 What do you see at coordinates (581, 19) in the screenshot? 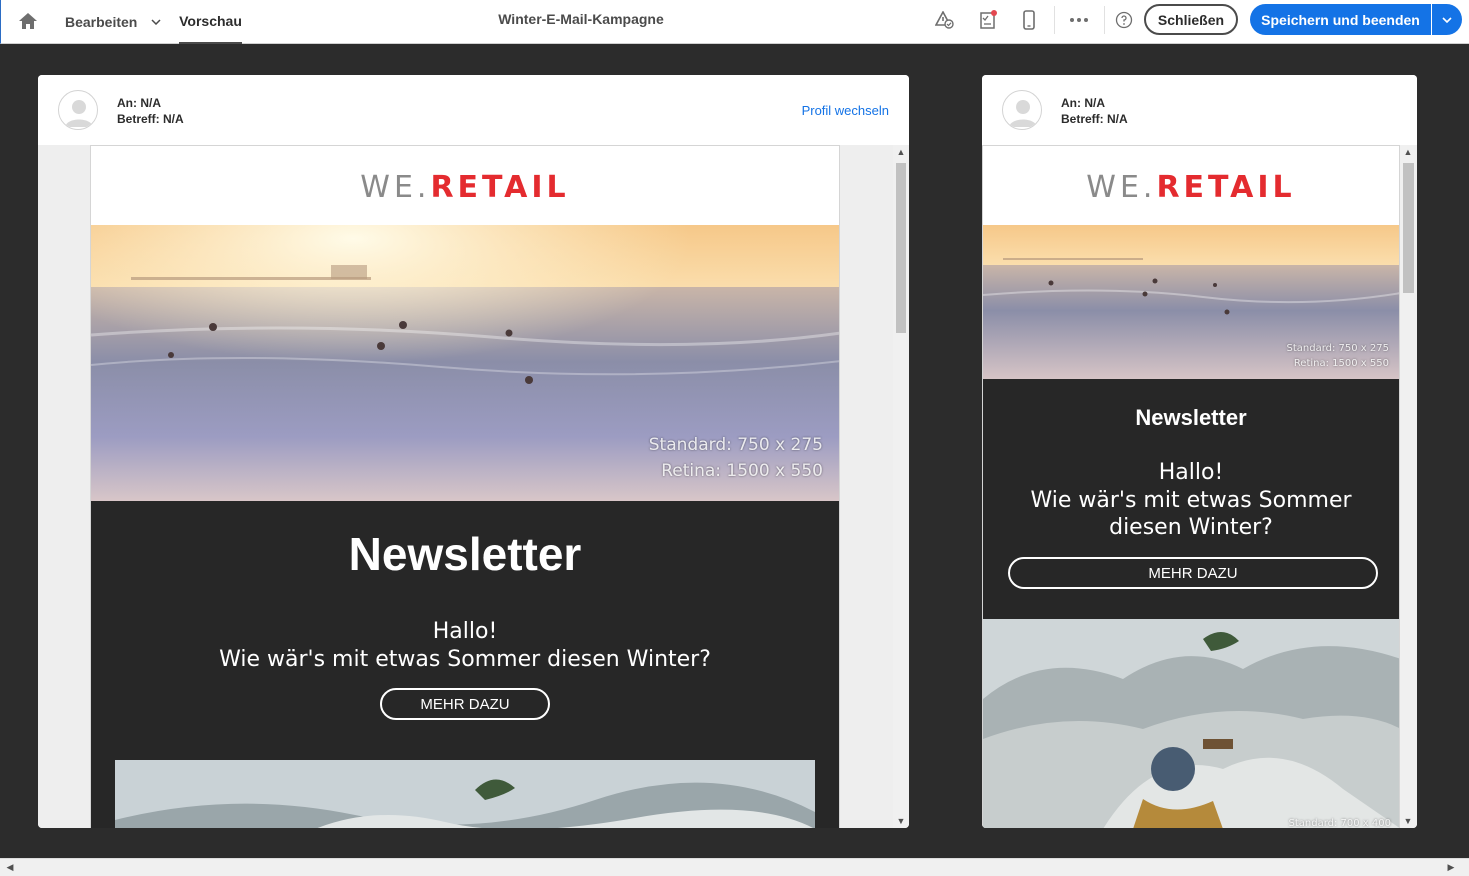
I see `page-title: Winter-E-Mail-Kampagne` at bounding box center [581, 19].